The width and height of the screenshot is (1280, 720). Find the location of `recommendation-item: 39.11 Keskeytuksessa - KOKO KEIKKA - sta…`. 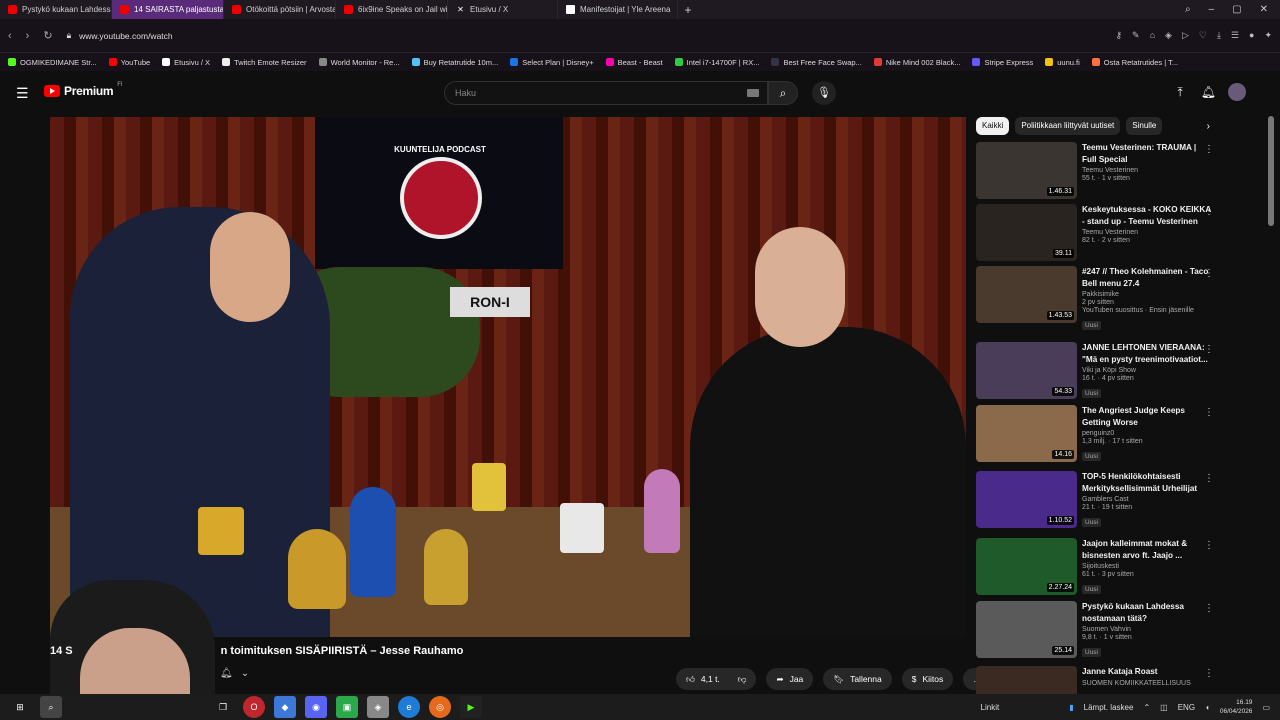

recommendation-item: 39.11 Keskeytuksessa - KOKO KEIKKA - sta… is located at coordinates (1104, 234).